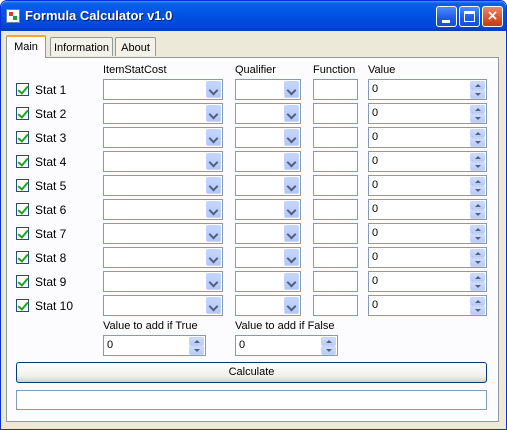 Image resolution: width=507 pixels, height=430 pixels. What do you see at coordinates (154, 345) in the screenshot?
I see `value-if-true-stepper: 0` at bounding box center [154, 345].